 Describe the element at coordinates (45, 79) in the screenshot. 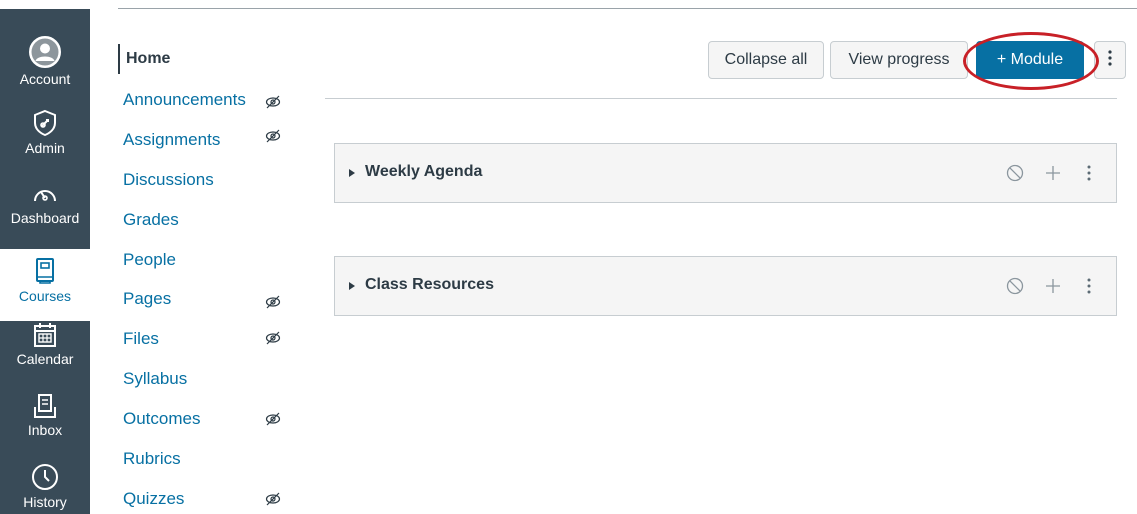

I see `global-nav-label: Account` at that location.